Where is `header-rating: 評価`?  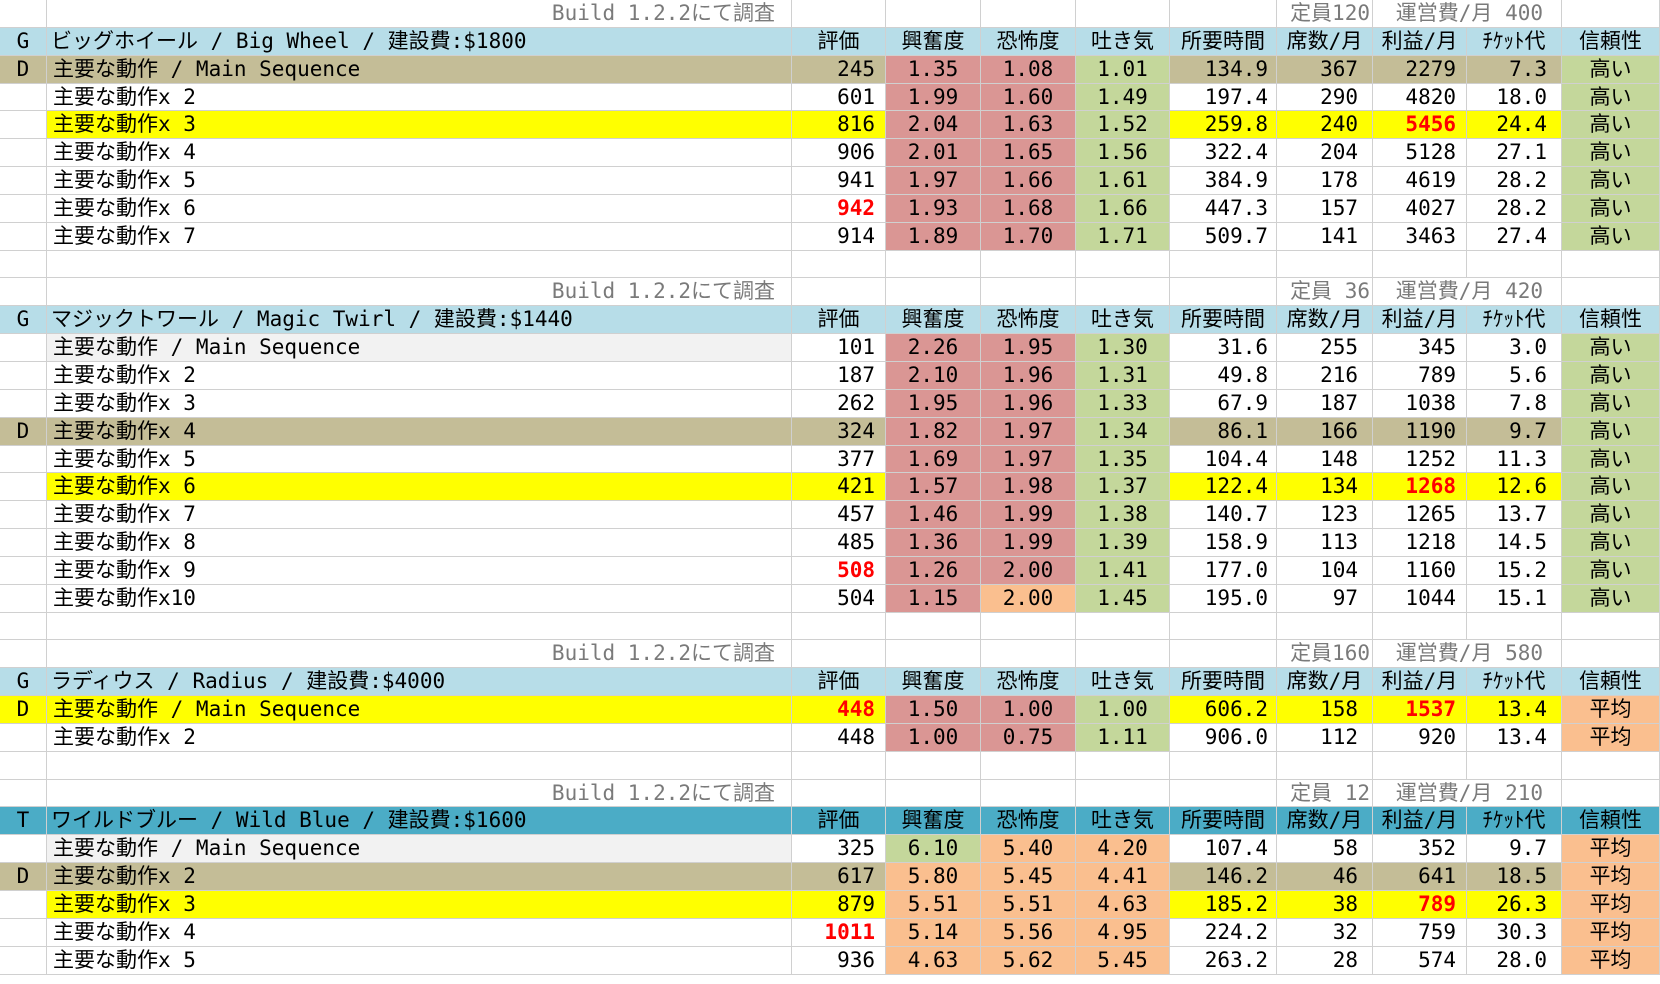 header-rating: 評価 is located at coordinates (839, 682).